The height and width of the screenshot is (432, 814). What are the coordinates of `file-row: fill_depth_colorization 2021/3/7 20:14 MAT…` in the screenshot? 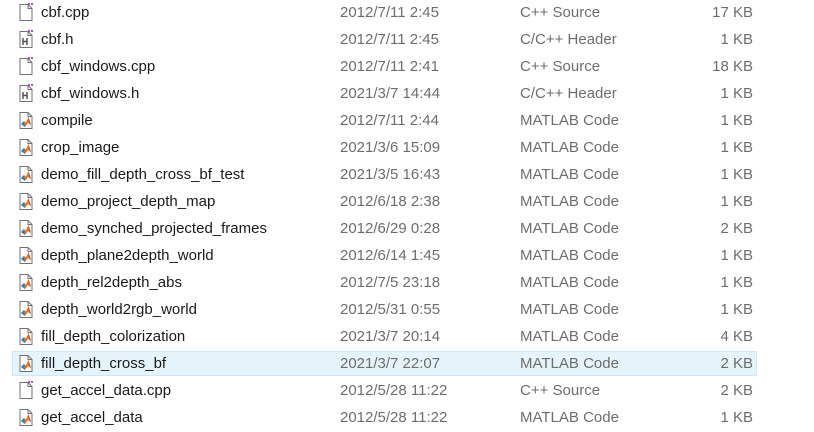 It's located at (407, 336).